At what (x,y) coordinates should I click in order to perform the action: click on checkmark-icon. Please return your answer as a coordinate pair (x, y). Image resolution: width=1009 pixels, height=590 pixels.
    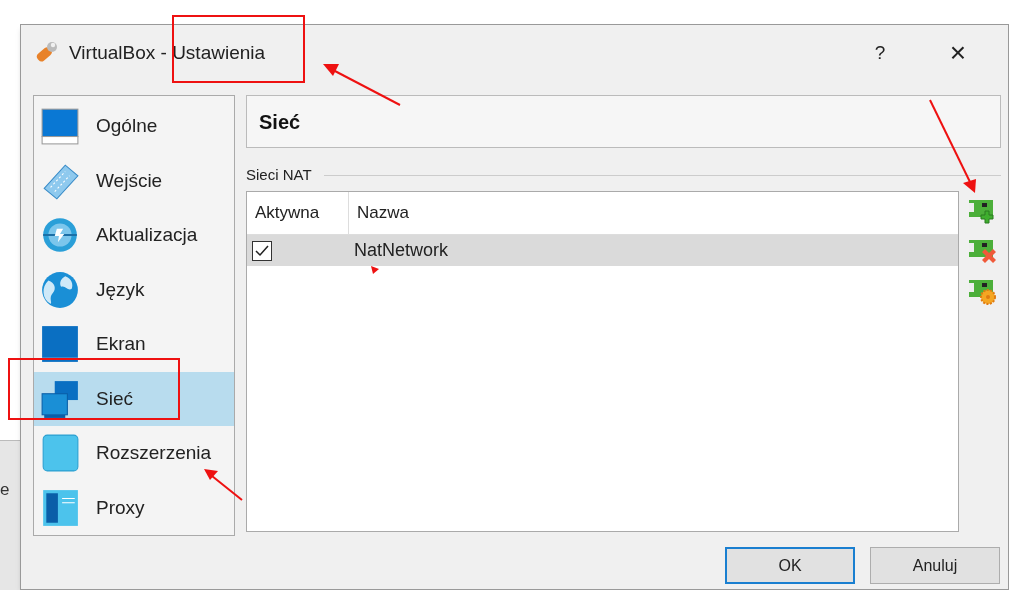
    Looking at the image, I should click on (262, 250).